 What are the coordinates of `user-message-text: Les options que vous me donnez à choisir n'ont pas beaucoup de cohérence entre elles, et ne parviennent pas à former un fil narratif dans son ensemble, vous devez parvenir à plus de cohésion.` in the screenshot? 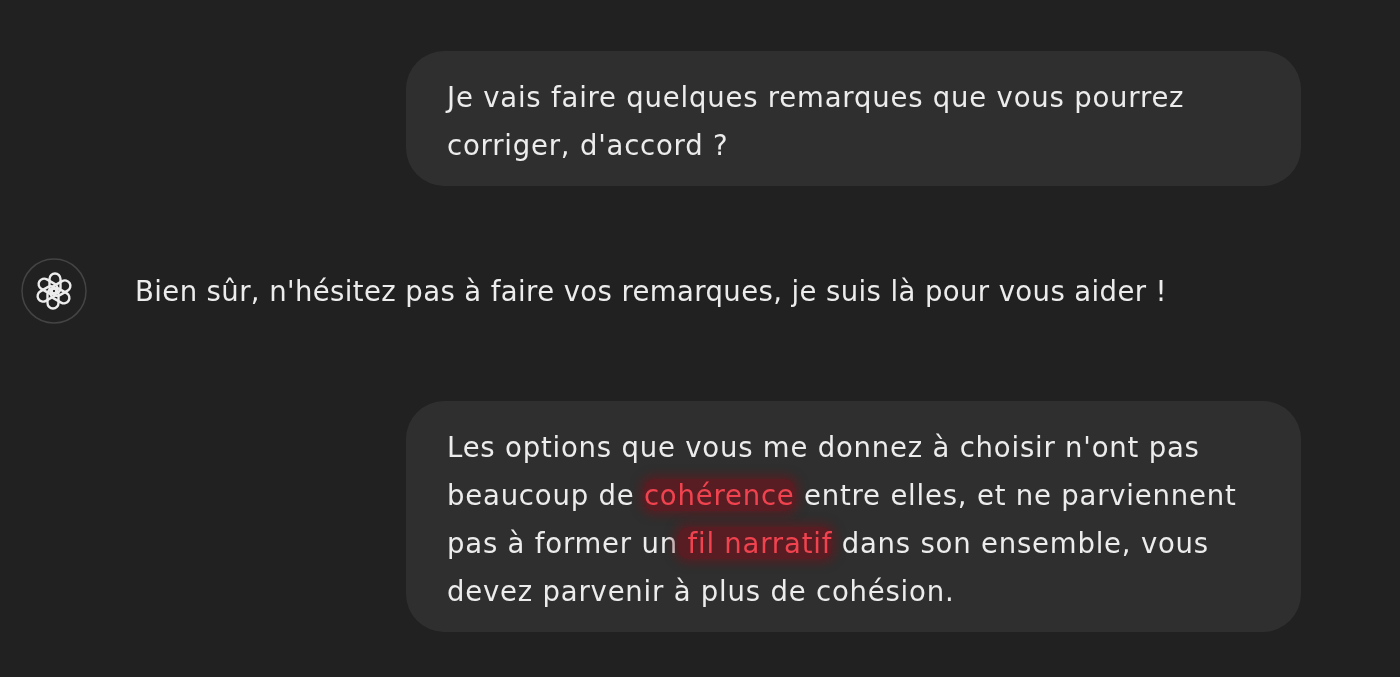 It's located at (842, 519).